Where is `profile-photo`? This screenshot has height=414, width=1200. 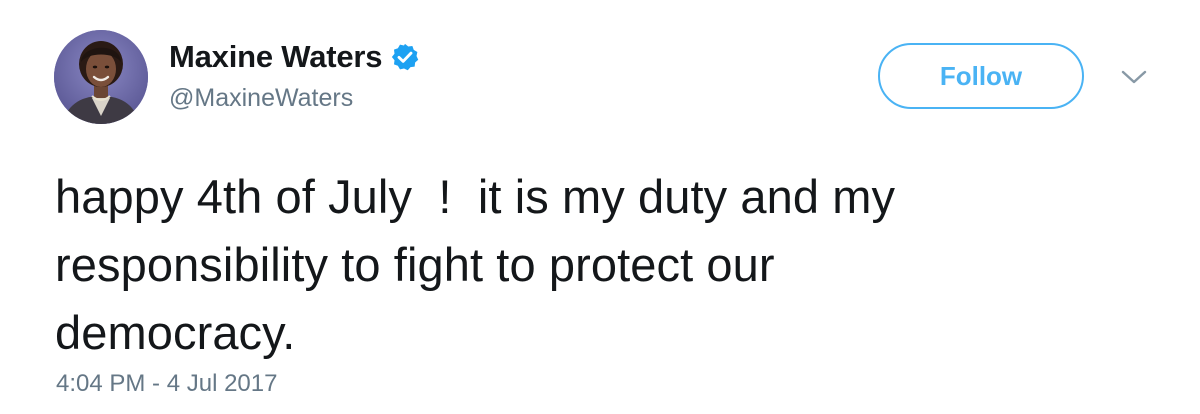
profile-photo is located at coordinates (101, 77).